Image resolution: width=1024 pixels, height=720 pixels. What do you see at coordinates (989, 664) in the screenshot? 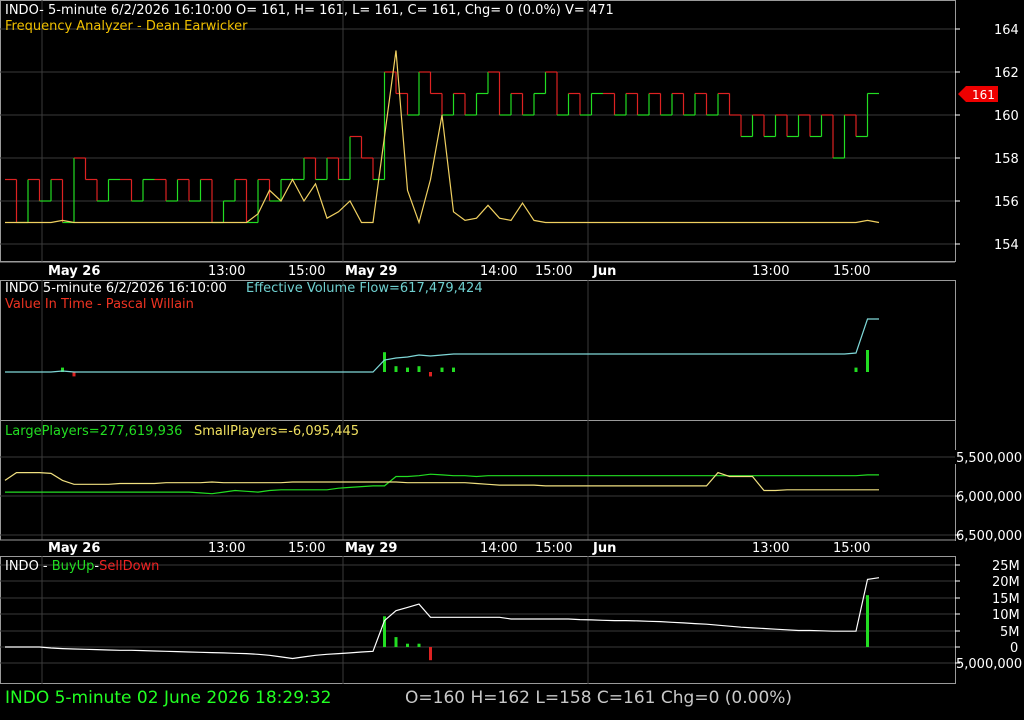
I see `y-tick-neg5m: 5,000,000` at bounding box center [989, 664].